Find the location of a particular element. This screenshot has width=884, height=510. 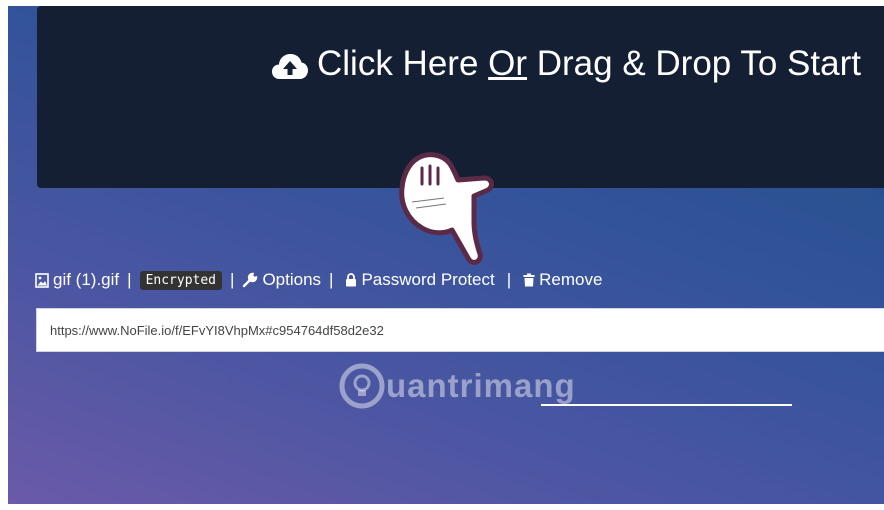

remove-link: Remove is located at coordinates (562, 280).